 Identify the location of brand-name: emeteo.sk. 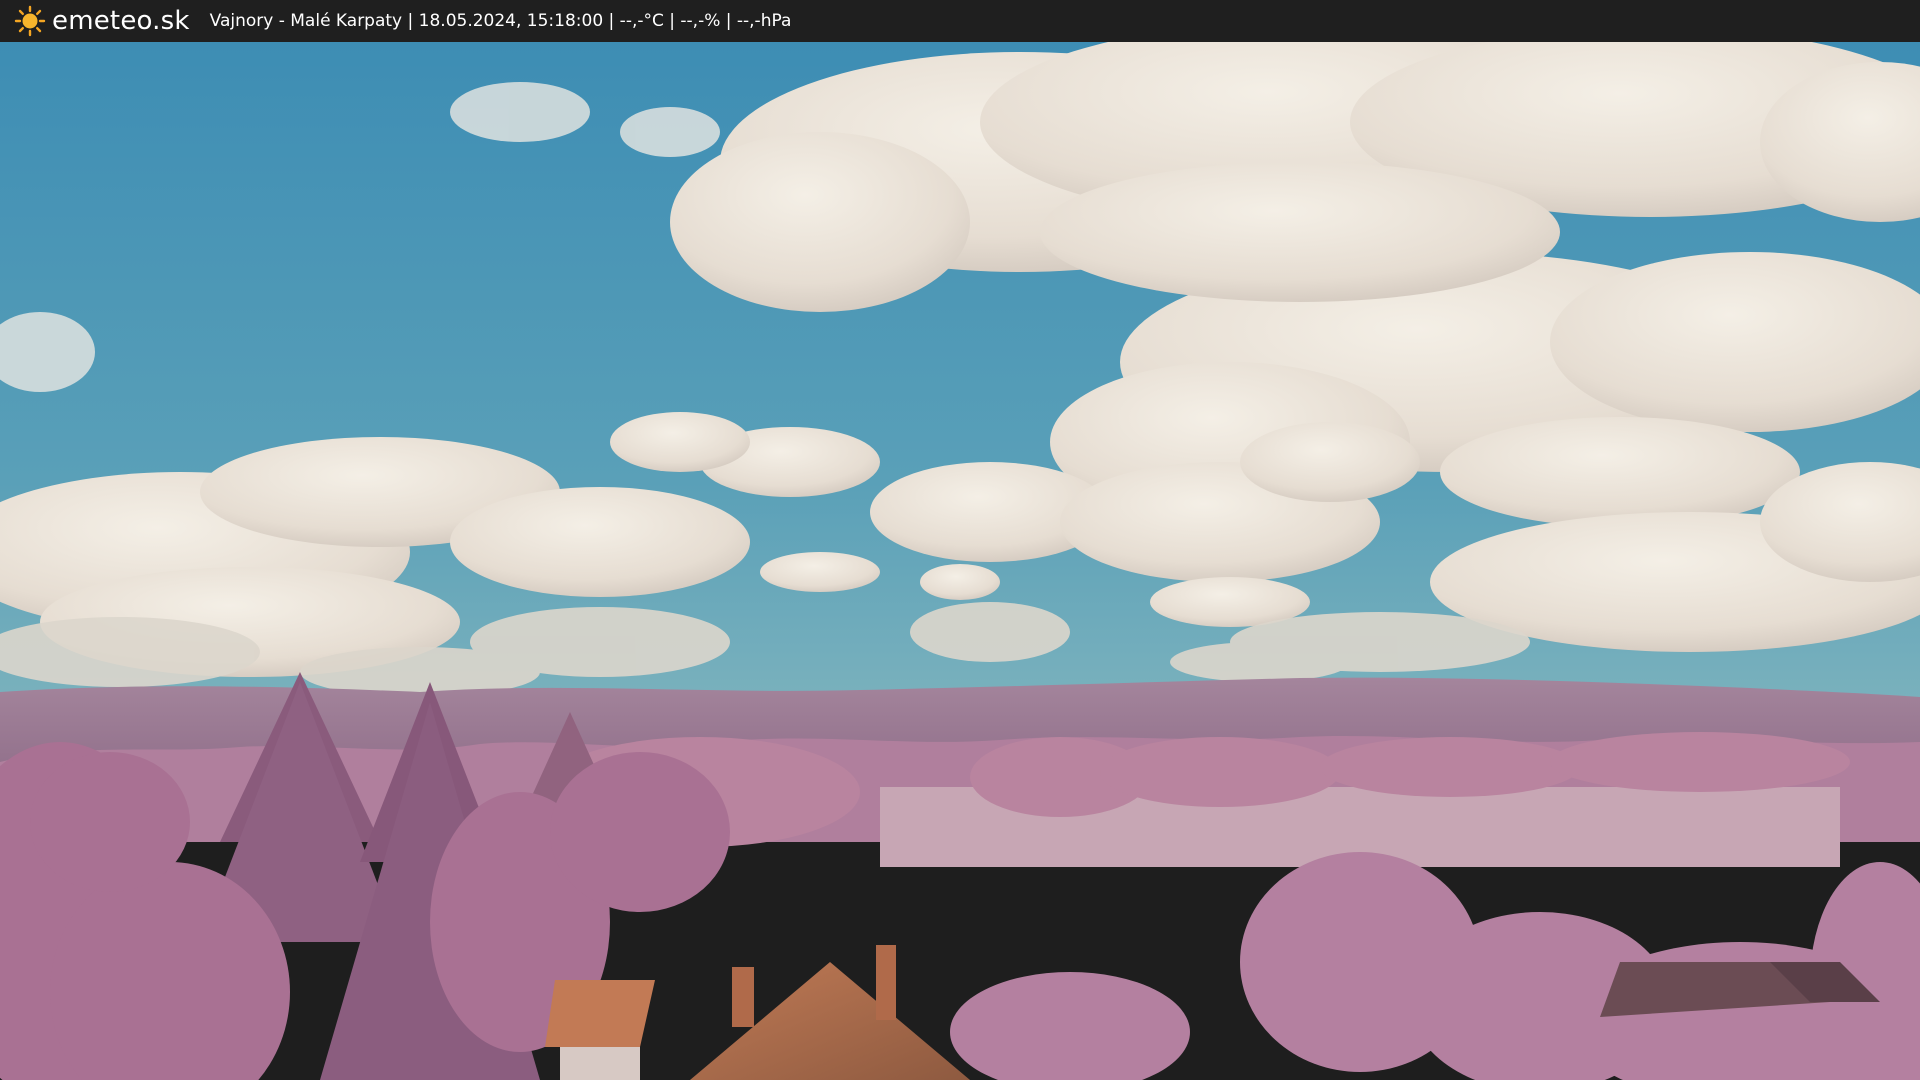
(121, 21).